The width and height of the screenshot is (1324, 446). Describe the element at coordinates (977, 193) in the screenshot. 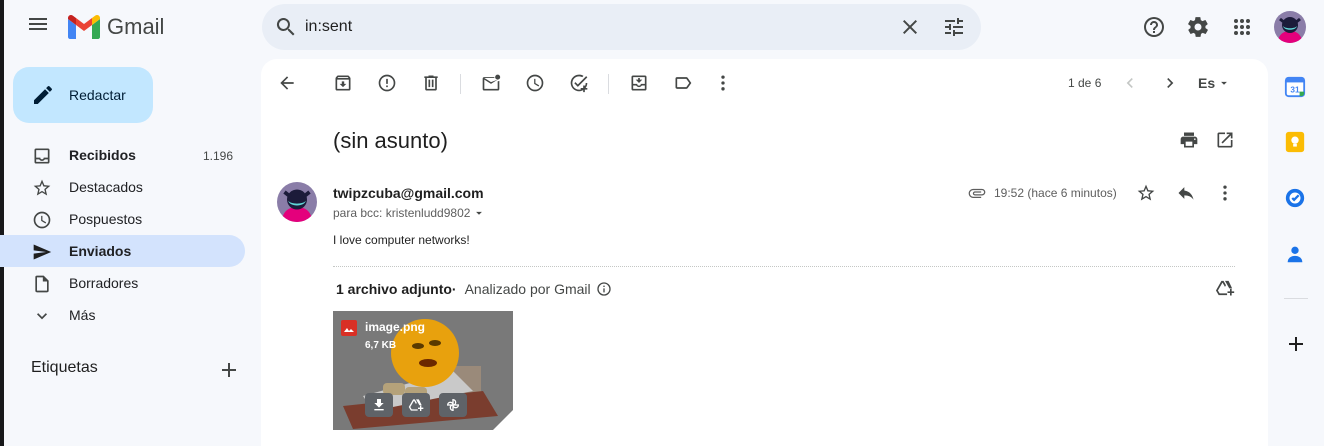

I see `attachment-clip-icon` at that location.